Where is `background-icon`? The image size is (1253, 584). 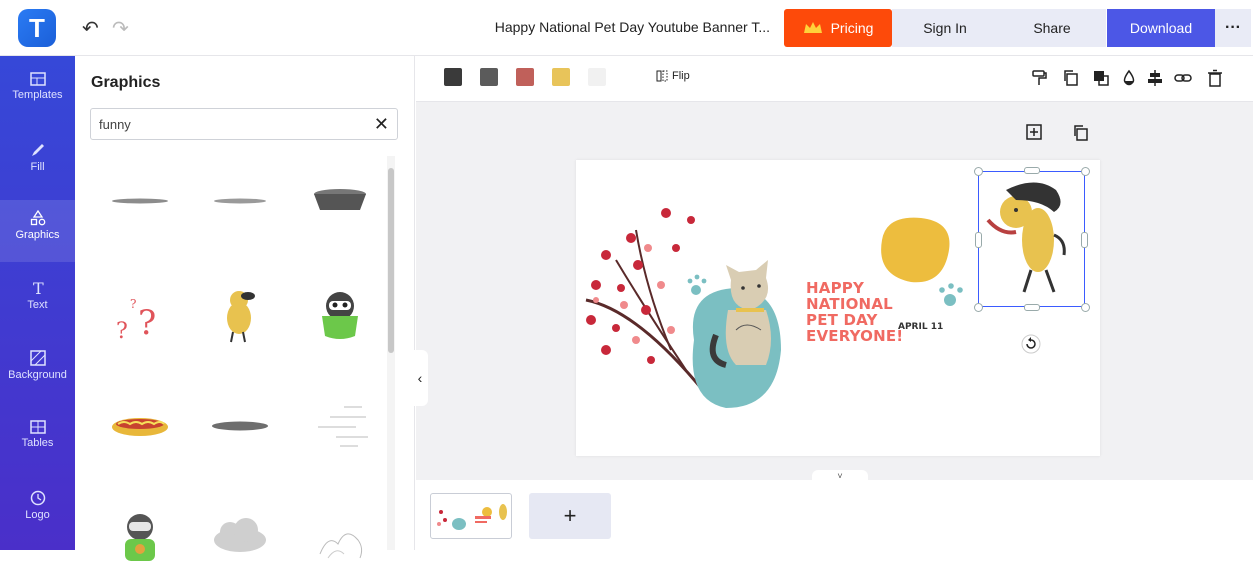 background-icon is located at coordinates (37, 358).